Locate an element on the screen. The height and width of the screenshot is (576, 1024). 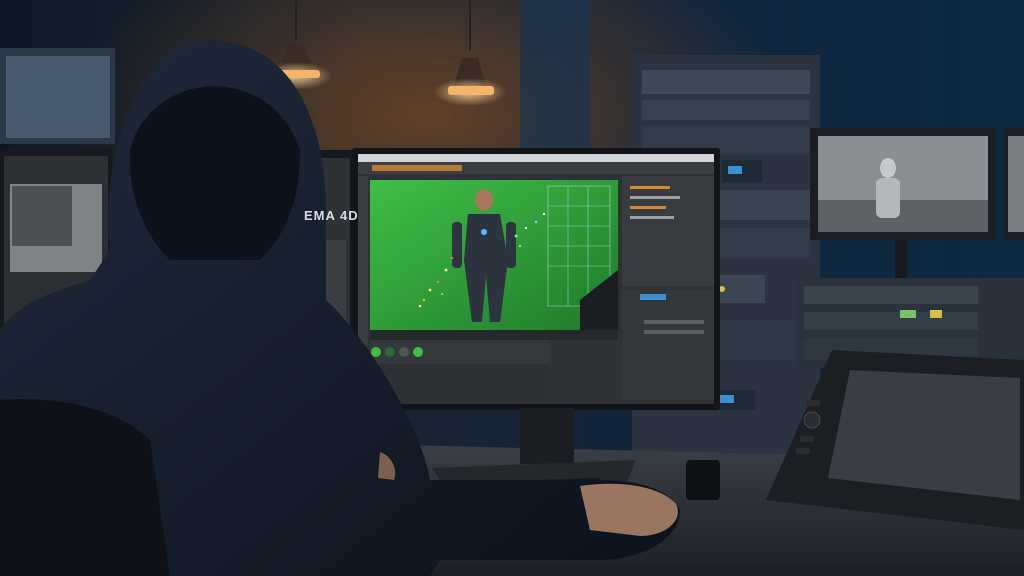
mug is located at coordinates (703, 480).